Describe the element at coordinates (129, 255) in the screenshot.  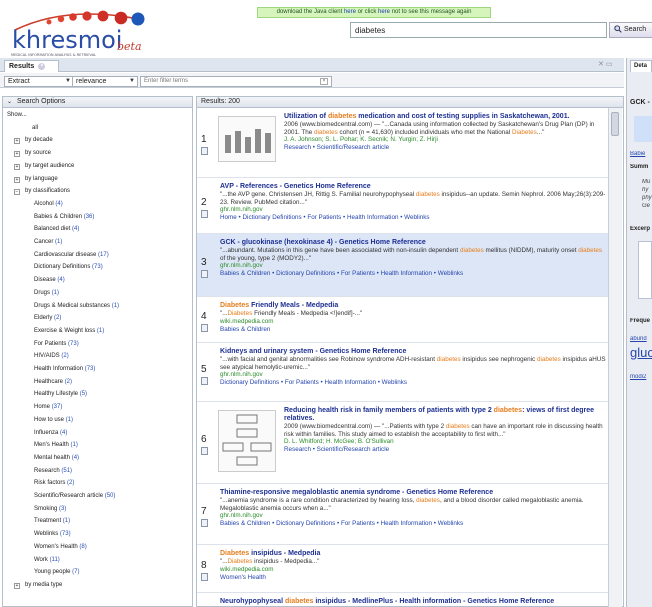
I see `facet-item: Cardiovascular disease (17)` at that location.